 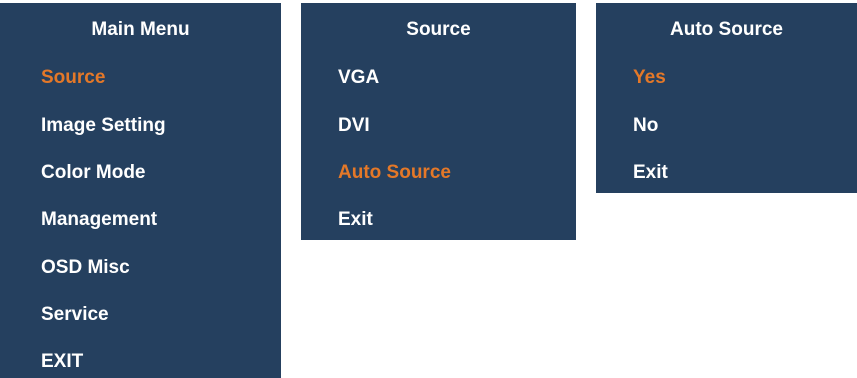 I want to click on auto-source-item-yes: Yes, so click(x=649, y=78).